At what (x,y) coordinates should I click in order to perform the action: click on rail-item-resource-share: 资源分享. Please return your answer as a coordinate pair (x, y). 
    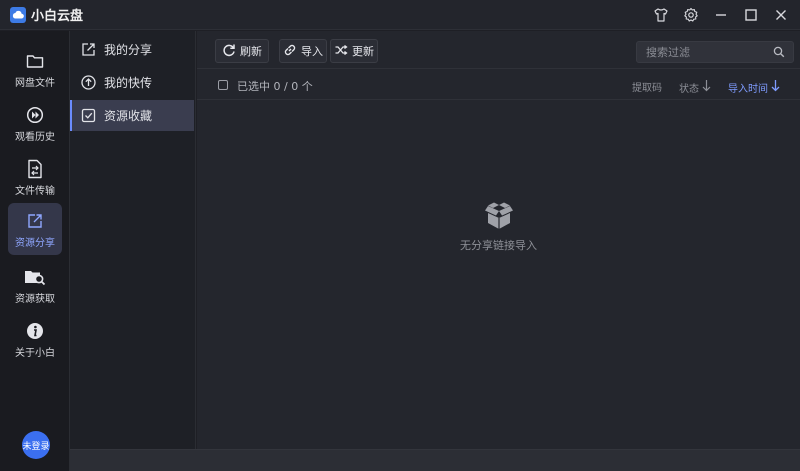
    Looking at the image, I should click on (35, 229).